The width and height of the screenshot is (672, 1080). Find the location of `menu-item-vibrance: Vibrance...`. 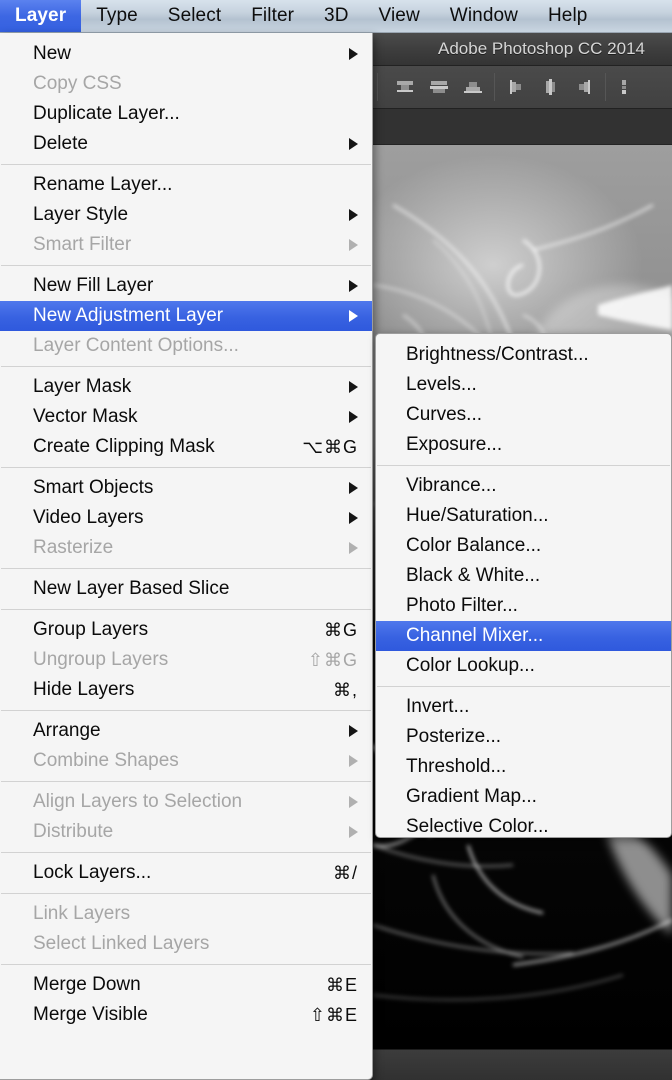

menu-item-vibrance: Vibrance... is located at coordinates (523, 486).